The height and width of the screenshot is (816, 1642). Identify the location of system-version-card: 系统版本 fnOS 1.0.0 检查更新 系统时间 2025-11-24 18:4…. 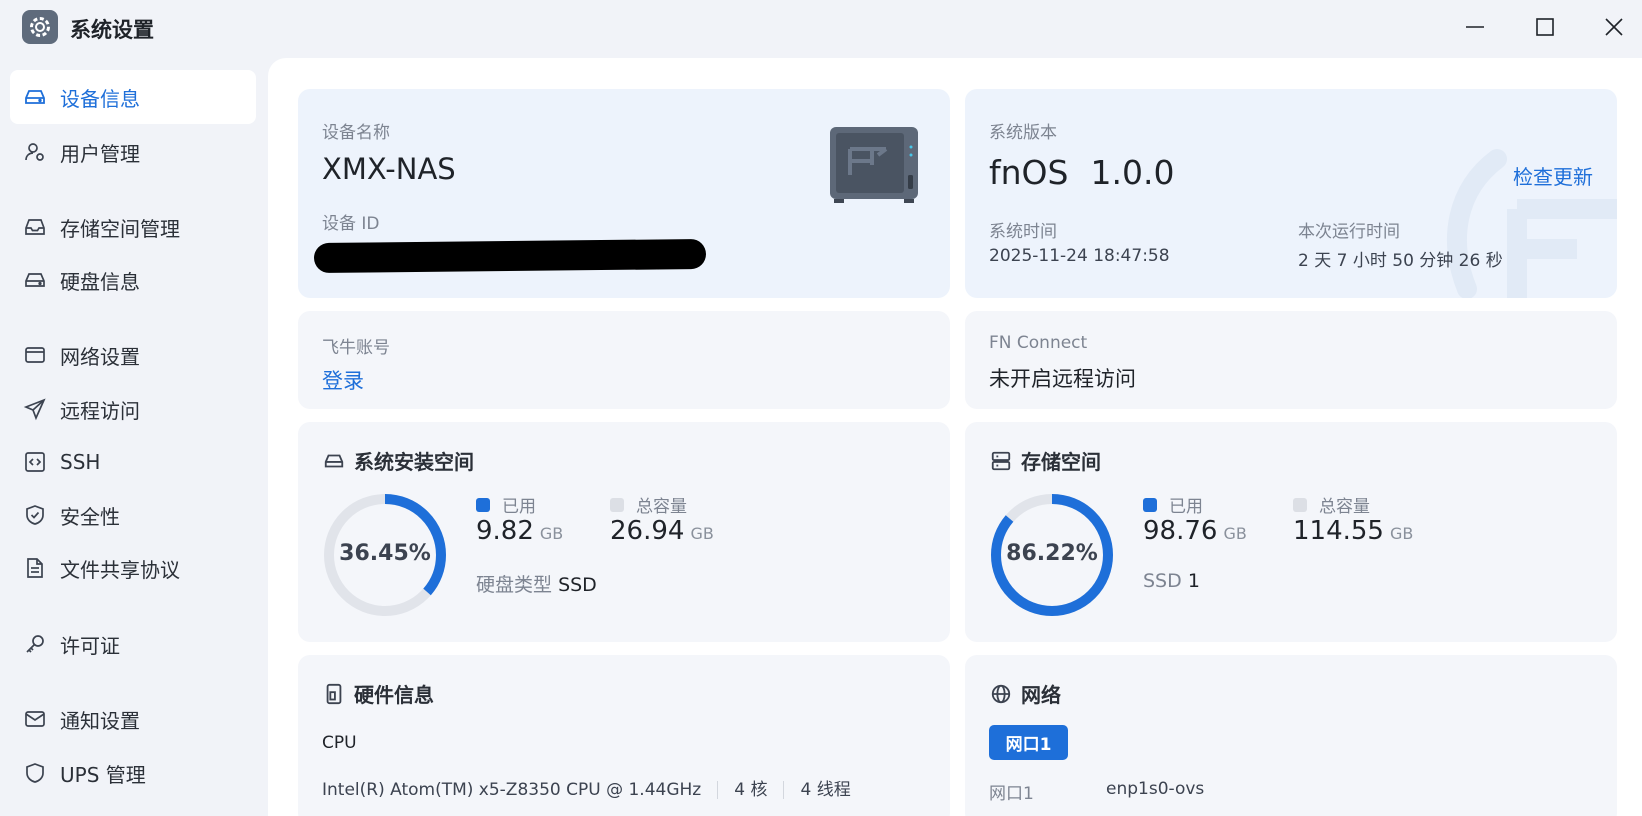
(1291, 193).